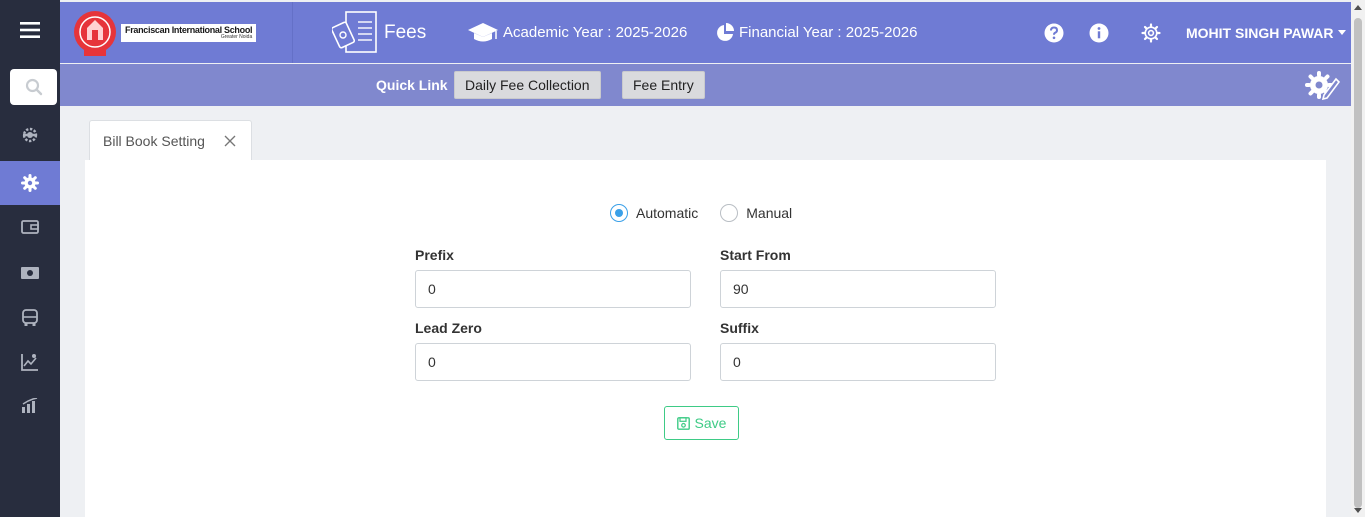 This screenshot has height=517, width=1365. What do you see at coordinates (434, 255) in the screenshot?
I see `prefix-label: Prefix` at bounding box center [434, 255].